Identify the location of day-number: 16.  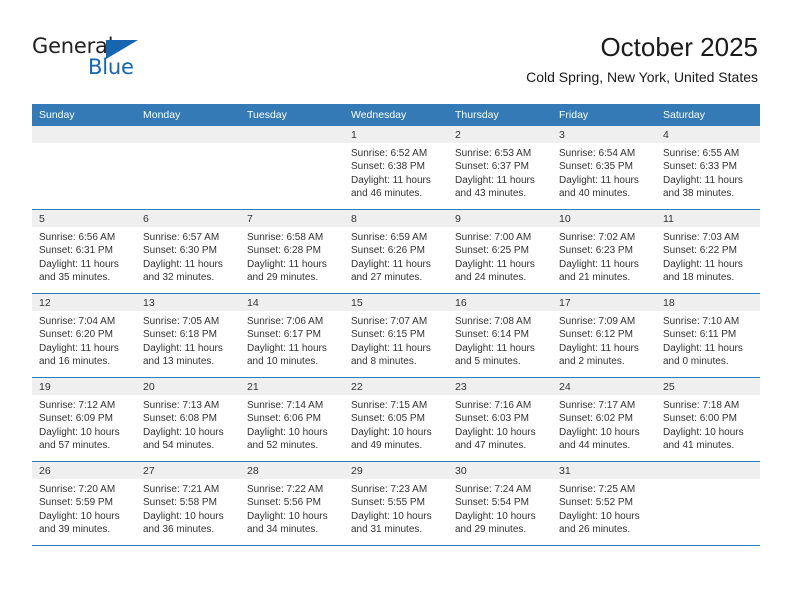
(500, 302).